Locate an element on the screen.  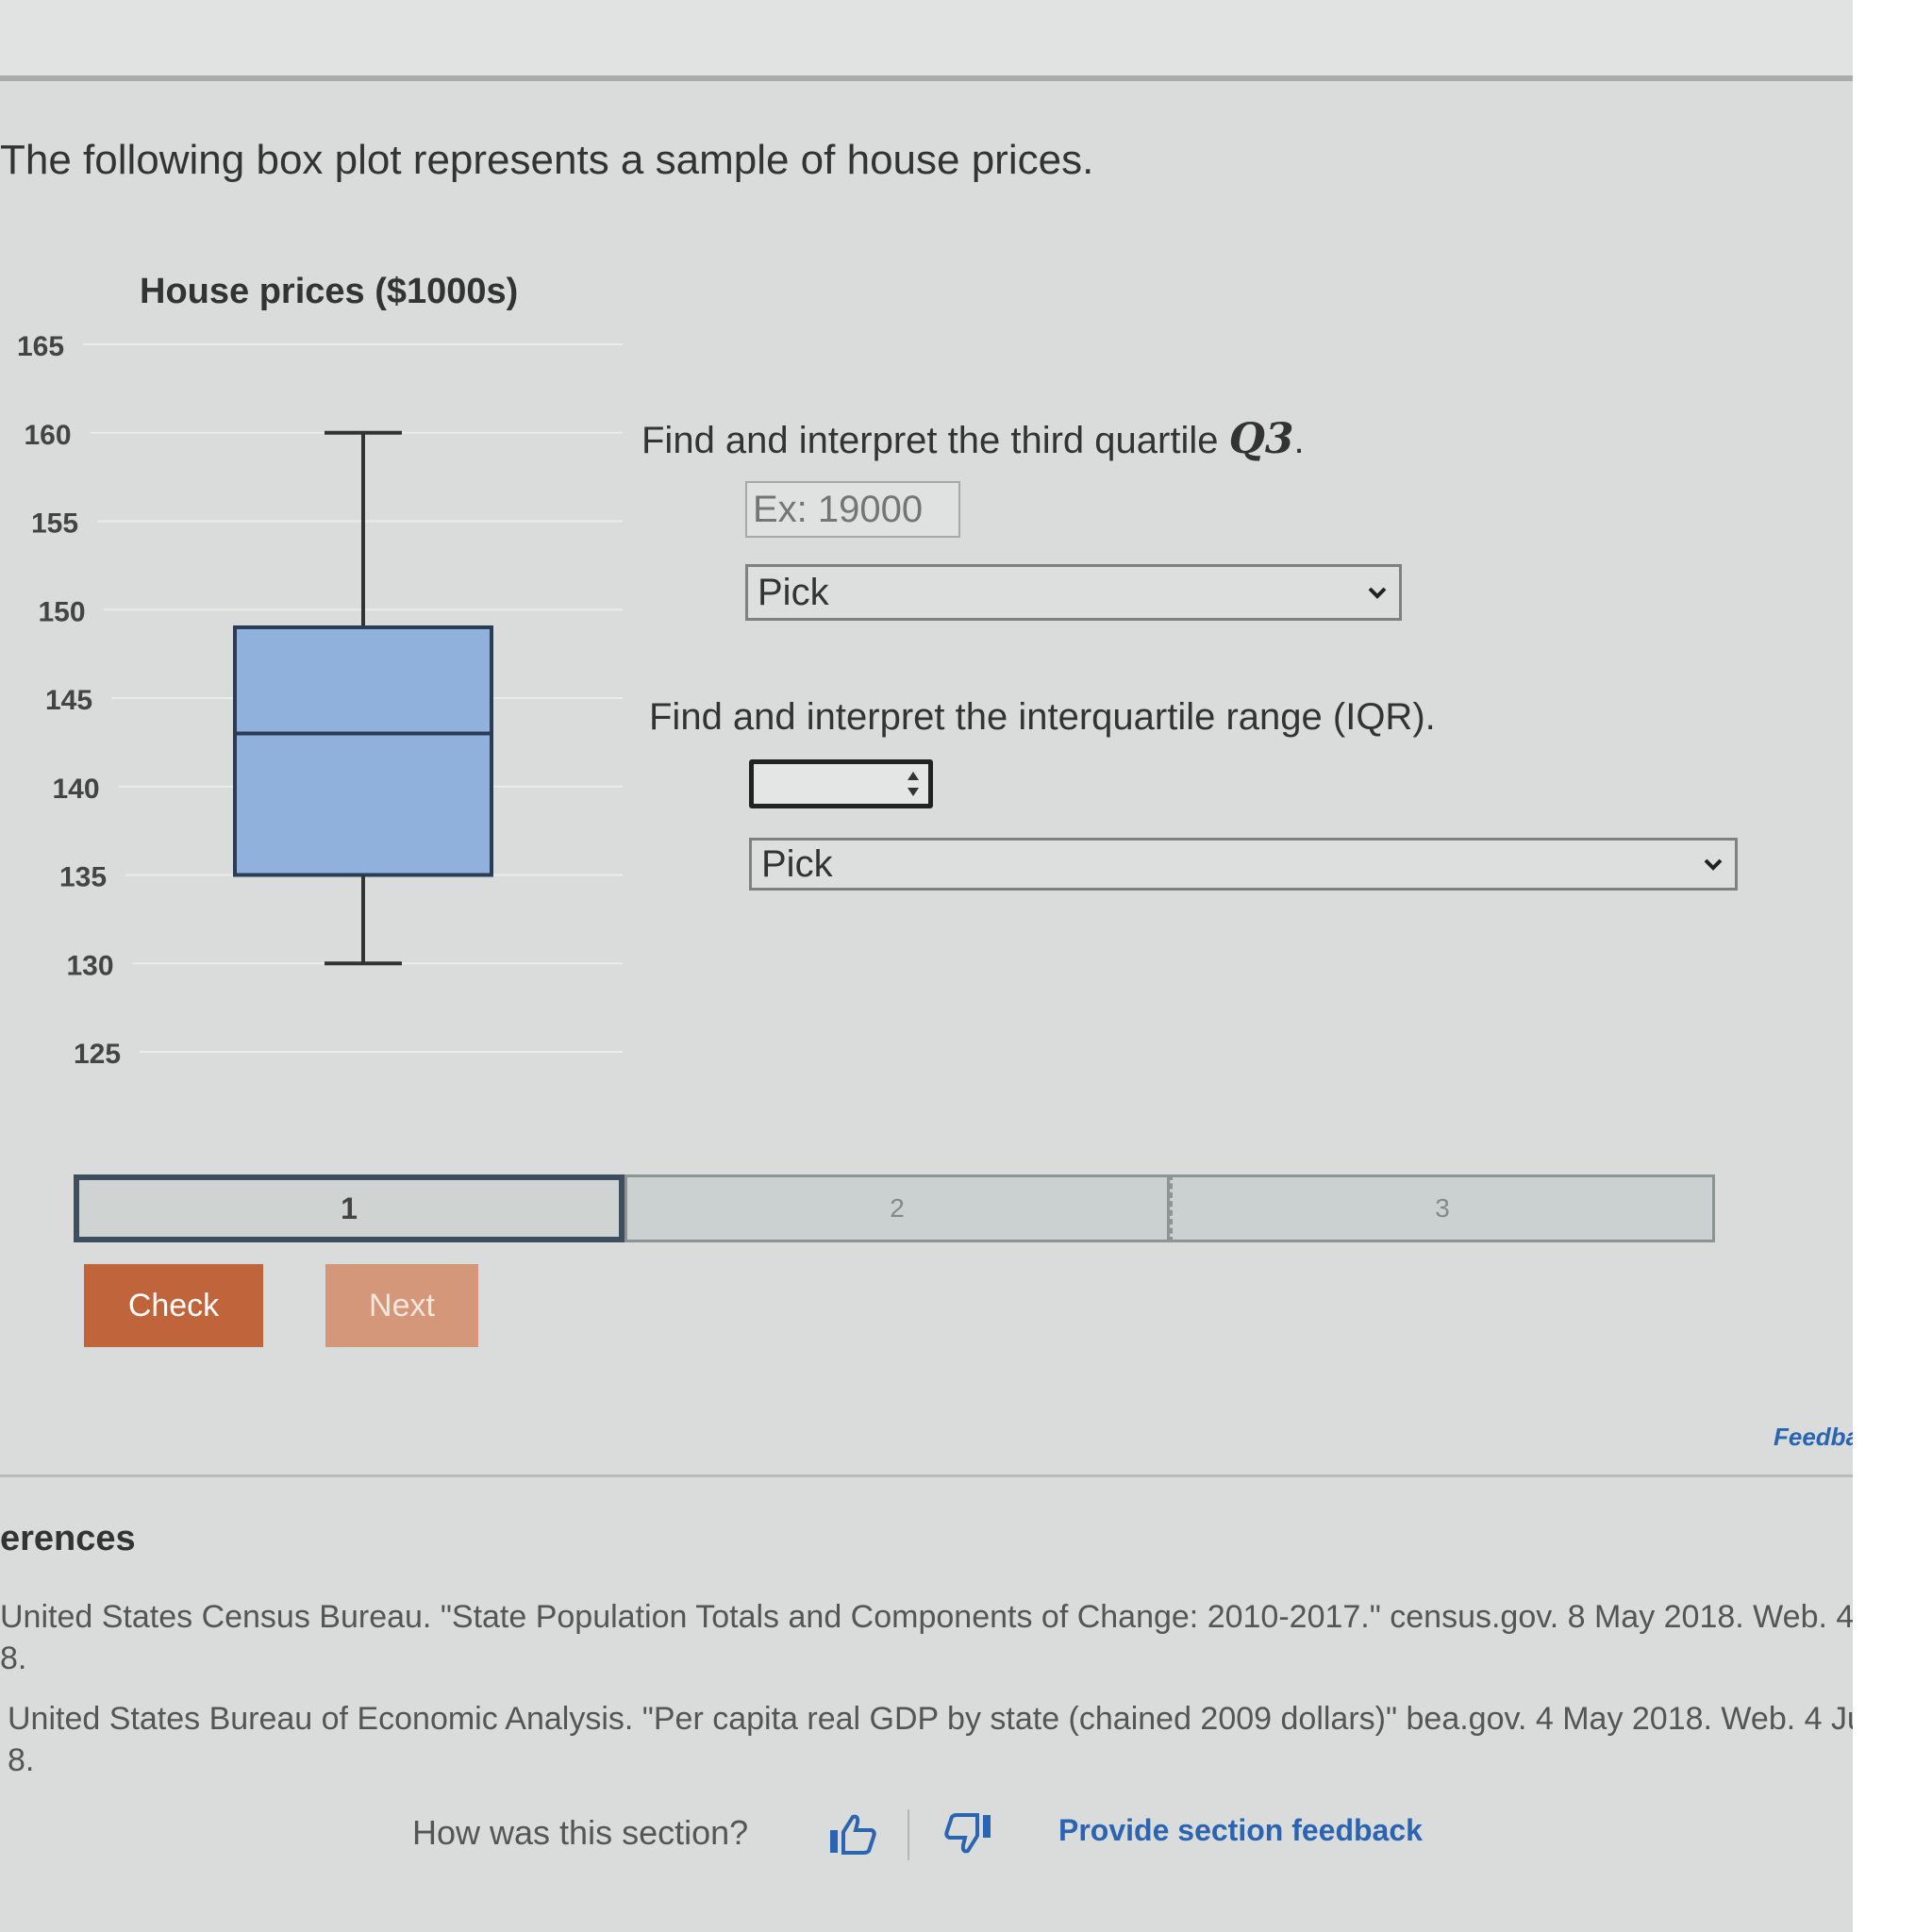
check-button: Check is located at coordinates (174, 1305).